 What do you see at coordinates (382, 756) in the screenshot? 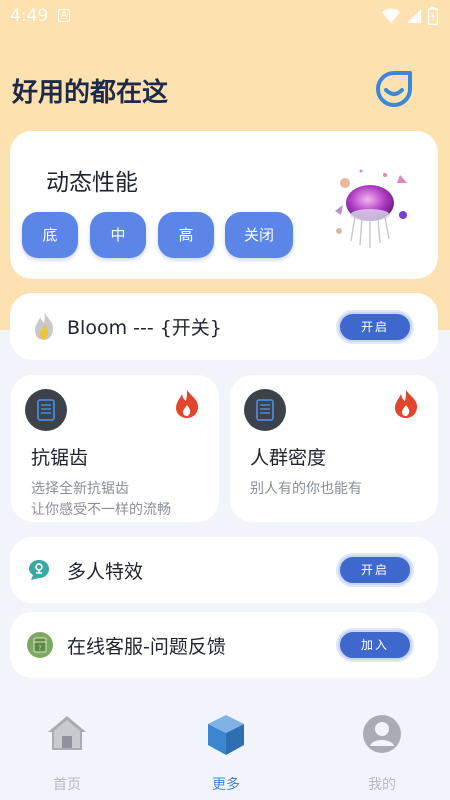
I see `nav-profile: 我的` at bounding box center [382, 756].